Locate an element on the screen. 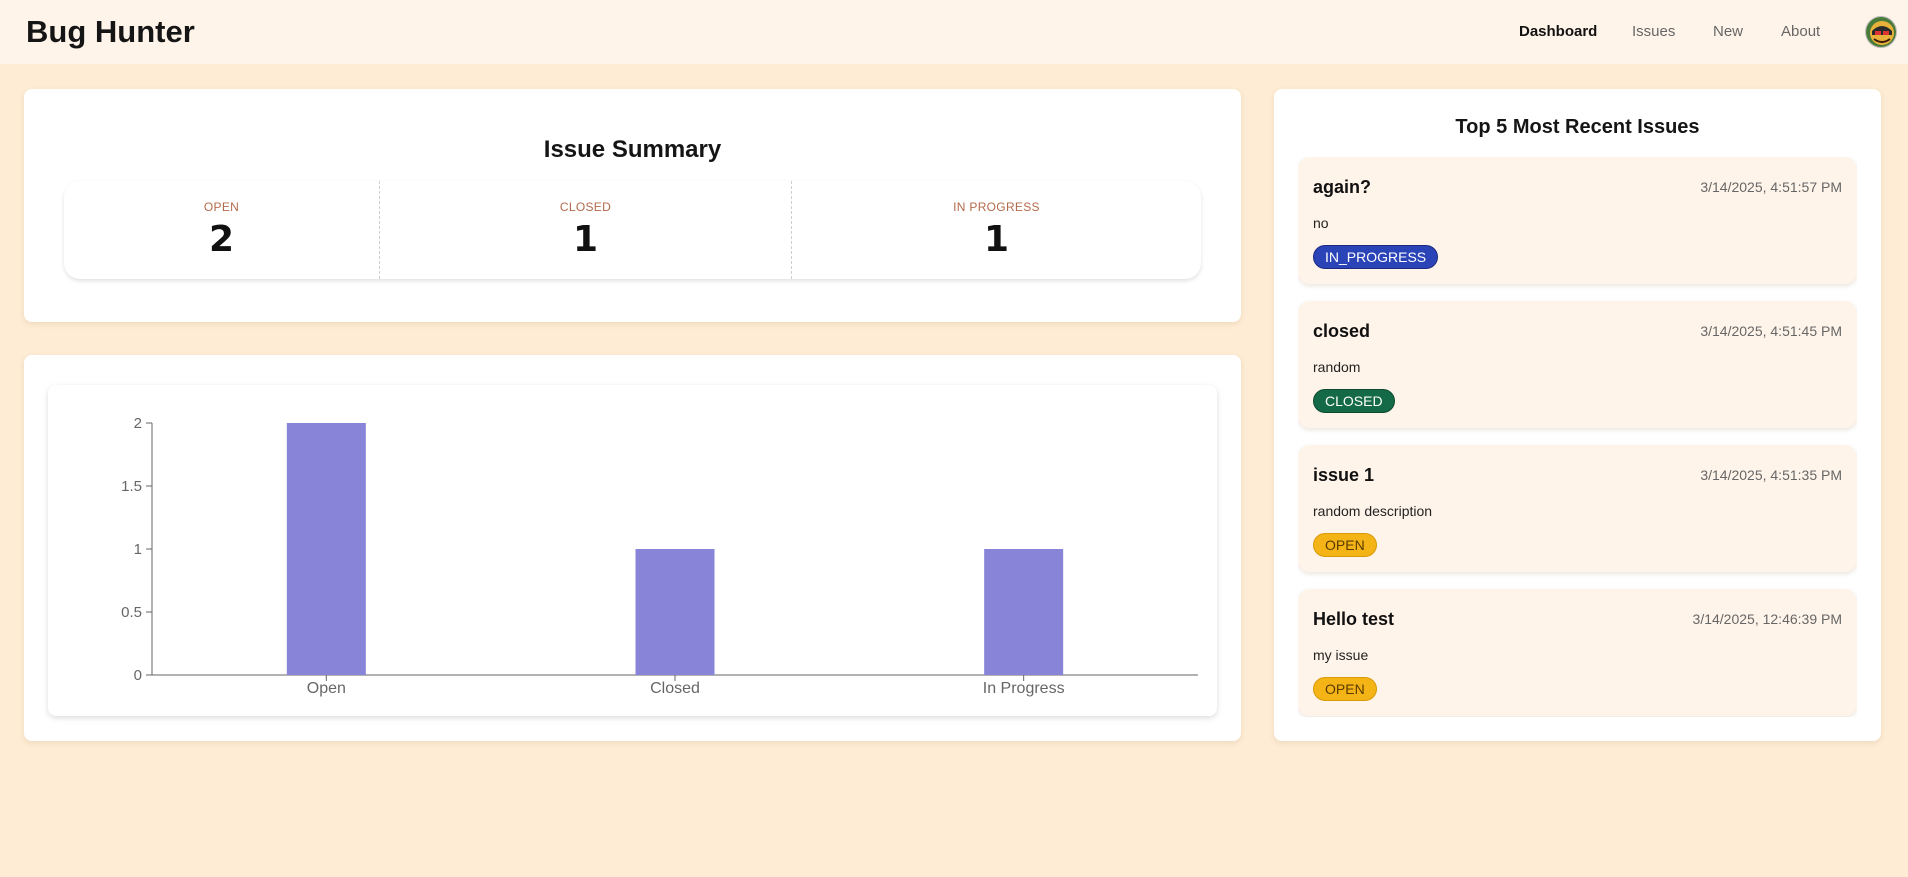 This screenshot has height=877, width=1908. stat-in-progress-value: 1 is located at coordinates (996, 239).